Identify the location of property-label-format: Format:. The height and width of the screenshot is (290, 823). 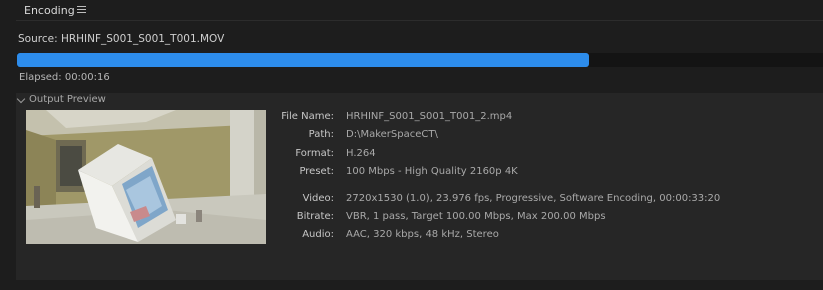
(314, 153).